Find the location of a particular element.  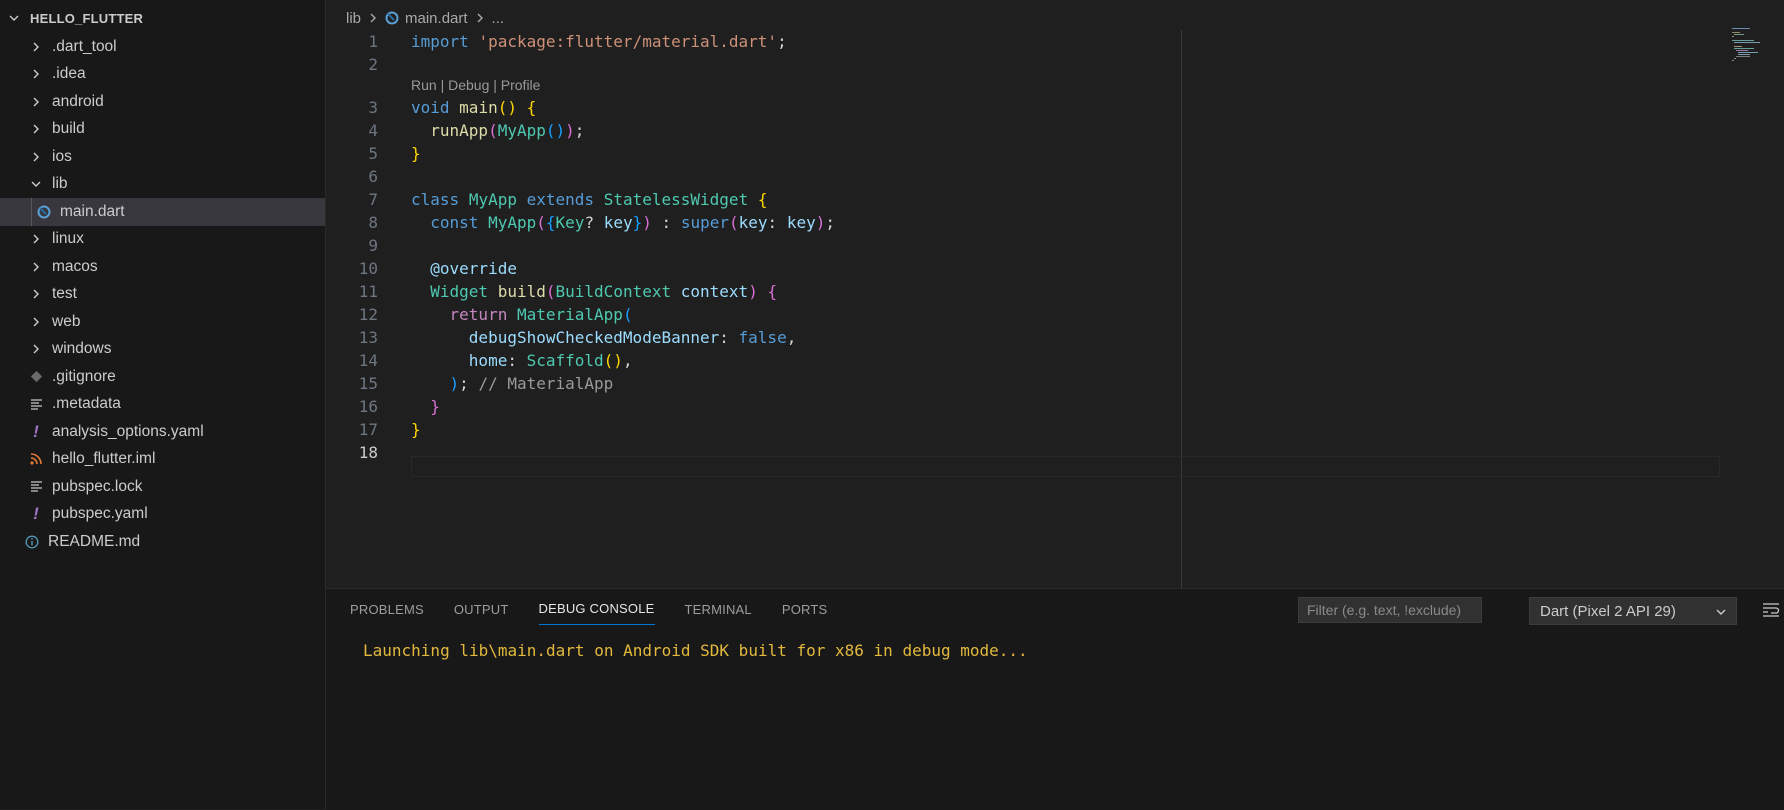

tree-item-lib: lib is located at coordinates (162, 185).